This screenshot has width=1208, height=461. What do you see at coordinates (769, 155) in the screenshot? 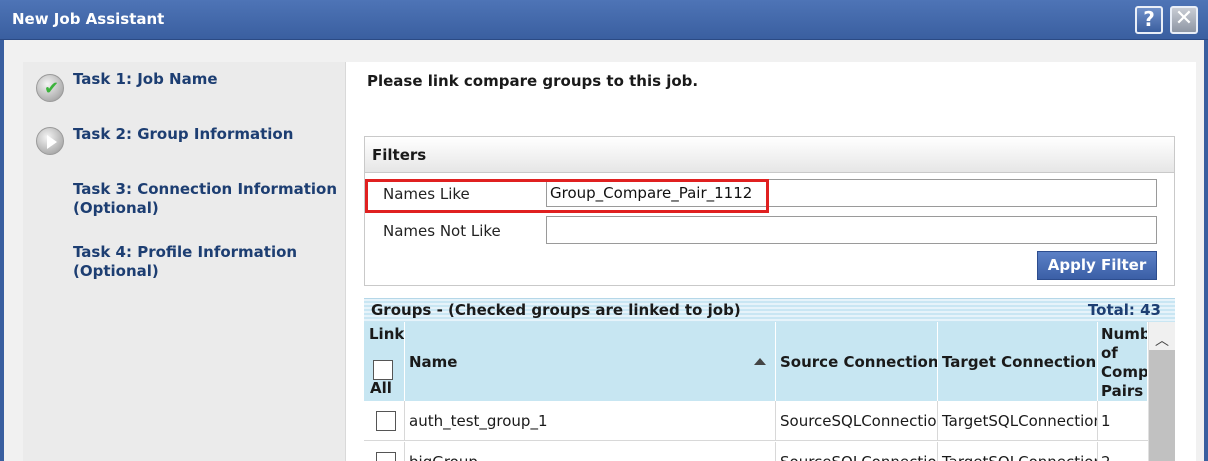
I see `filters-header: Filters` at bounding box center [769, 155].